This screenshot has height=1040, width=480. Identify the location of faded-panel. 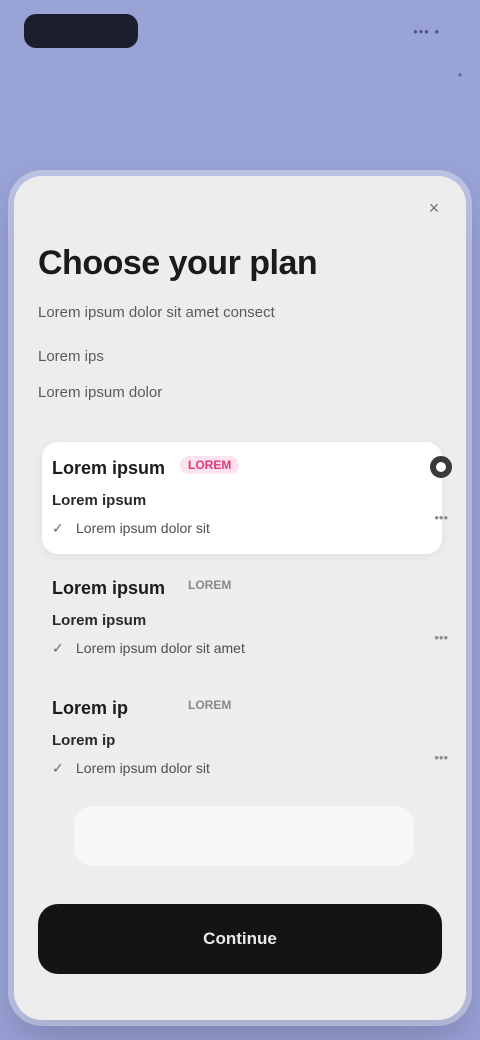
(244, 836).